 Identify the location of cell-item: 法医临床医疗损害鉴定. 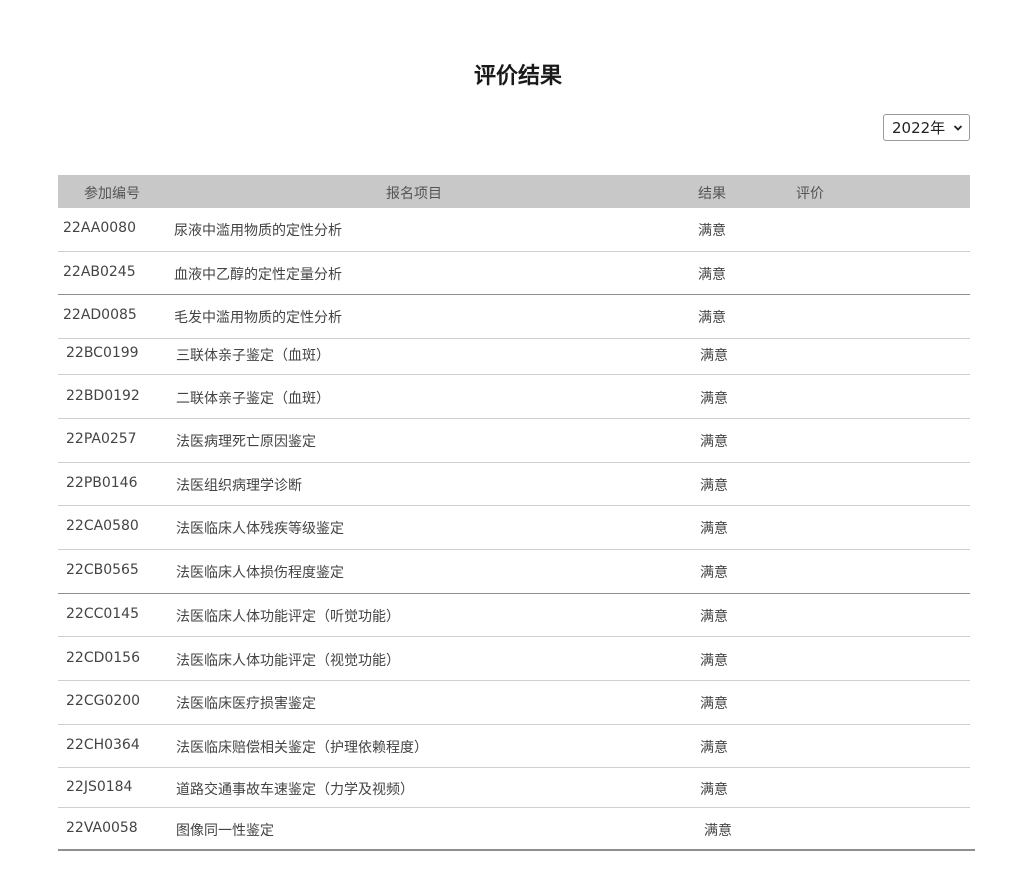
(246, 704).